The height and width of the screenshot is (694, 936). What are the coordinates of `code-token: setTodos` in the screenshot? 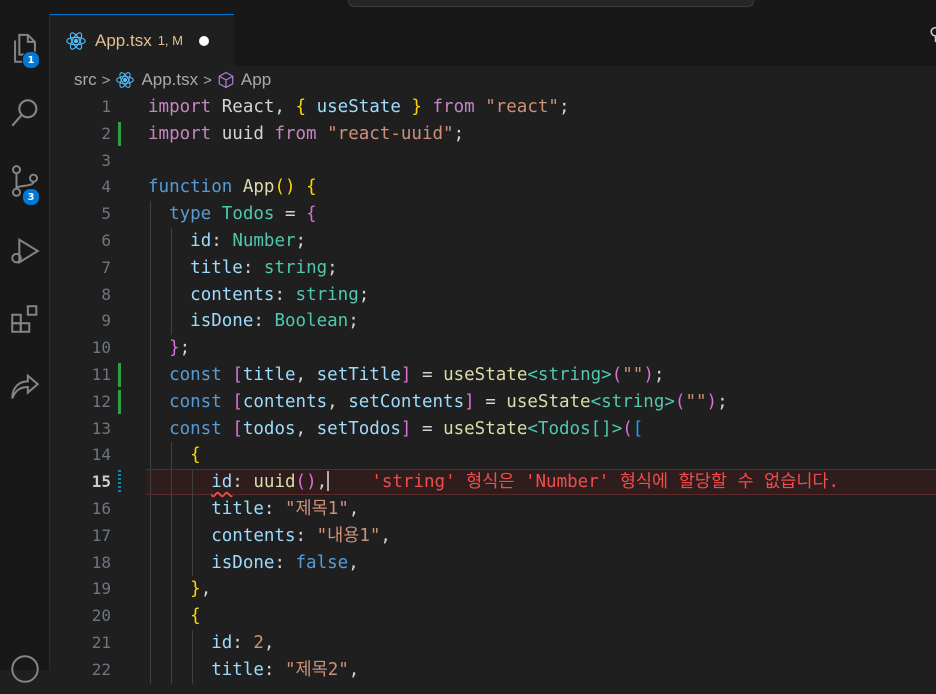 It's located at (358, 428).